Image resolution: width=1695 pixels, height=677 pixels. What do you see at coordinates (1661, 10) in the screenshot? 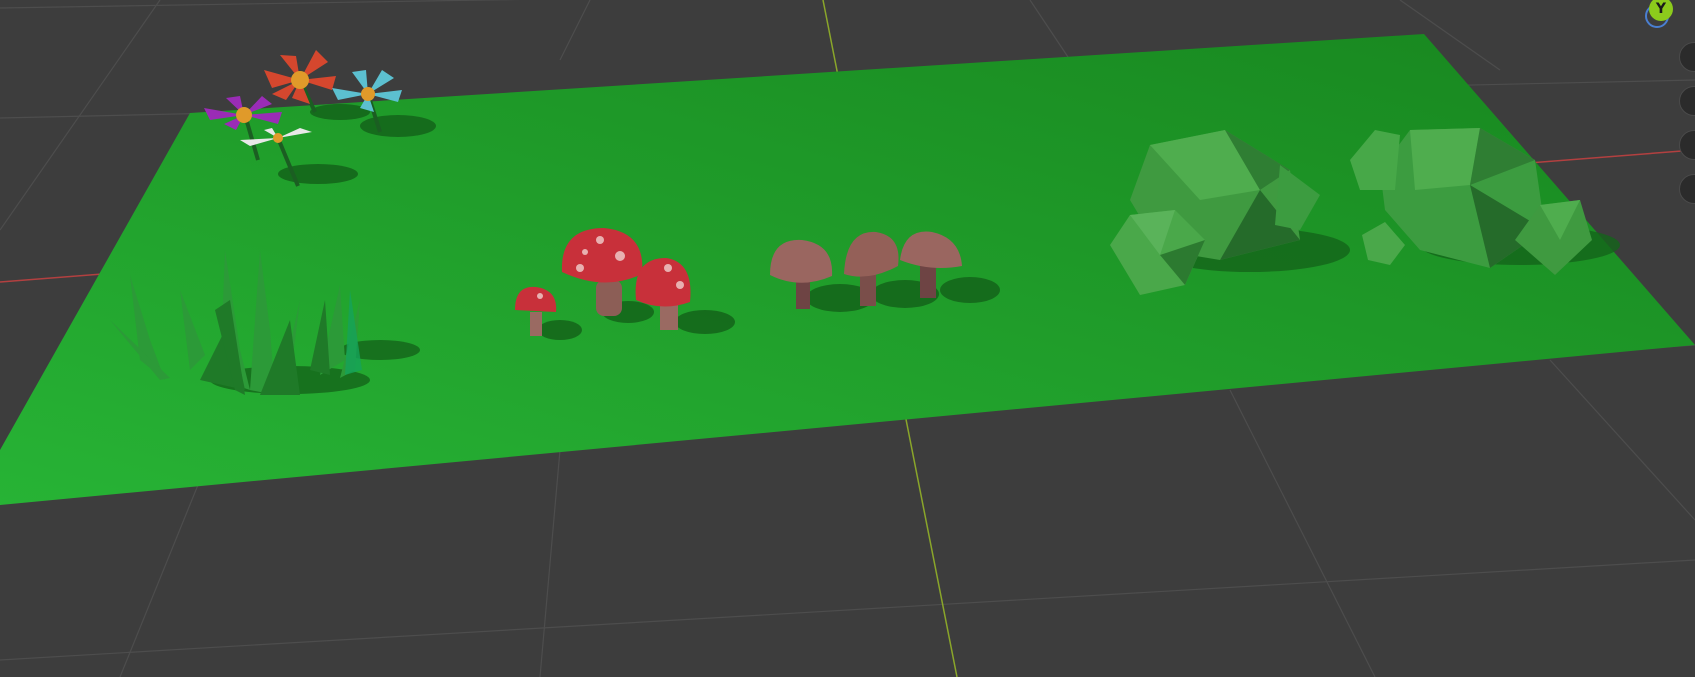
I see `y-axis-gizmo-button: Y` at bounding box center [1661, 10].